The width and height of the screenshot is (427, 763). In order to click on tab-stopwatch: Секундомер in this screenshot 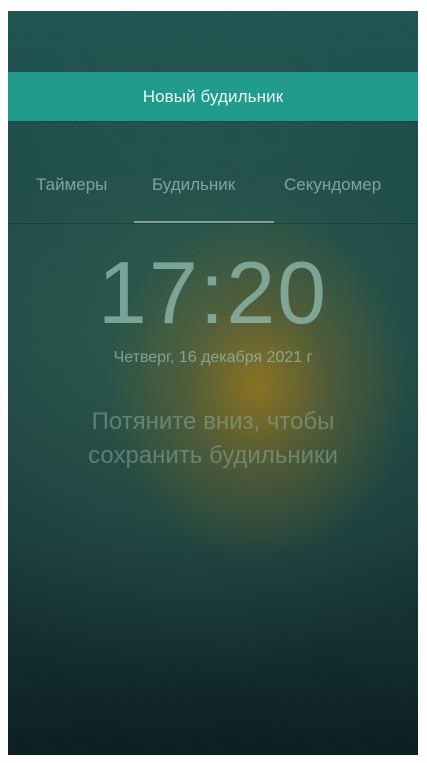, I will do `click(332, 185)`.